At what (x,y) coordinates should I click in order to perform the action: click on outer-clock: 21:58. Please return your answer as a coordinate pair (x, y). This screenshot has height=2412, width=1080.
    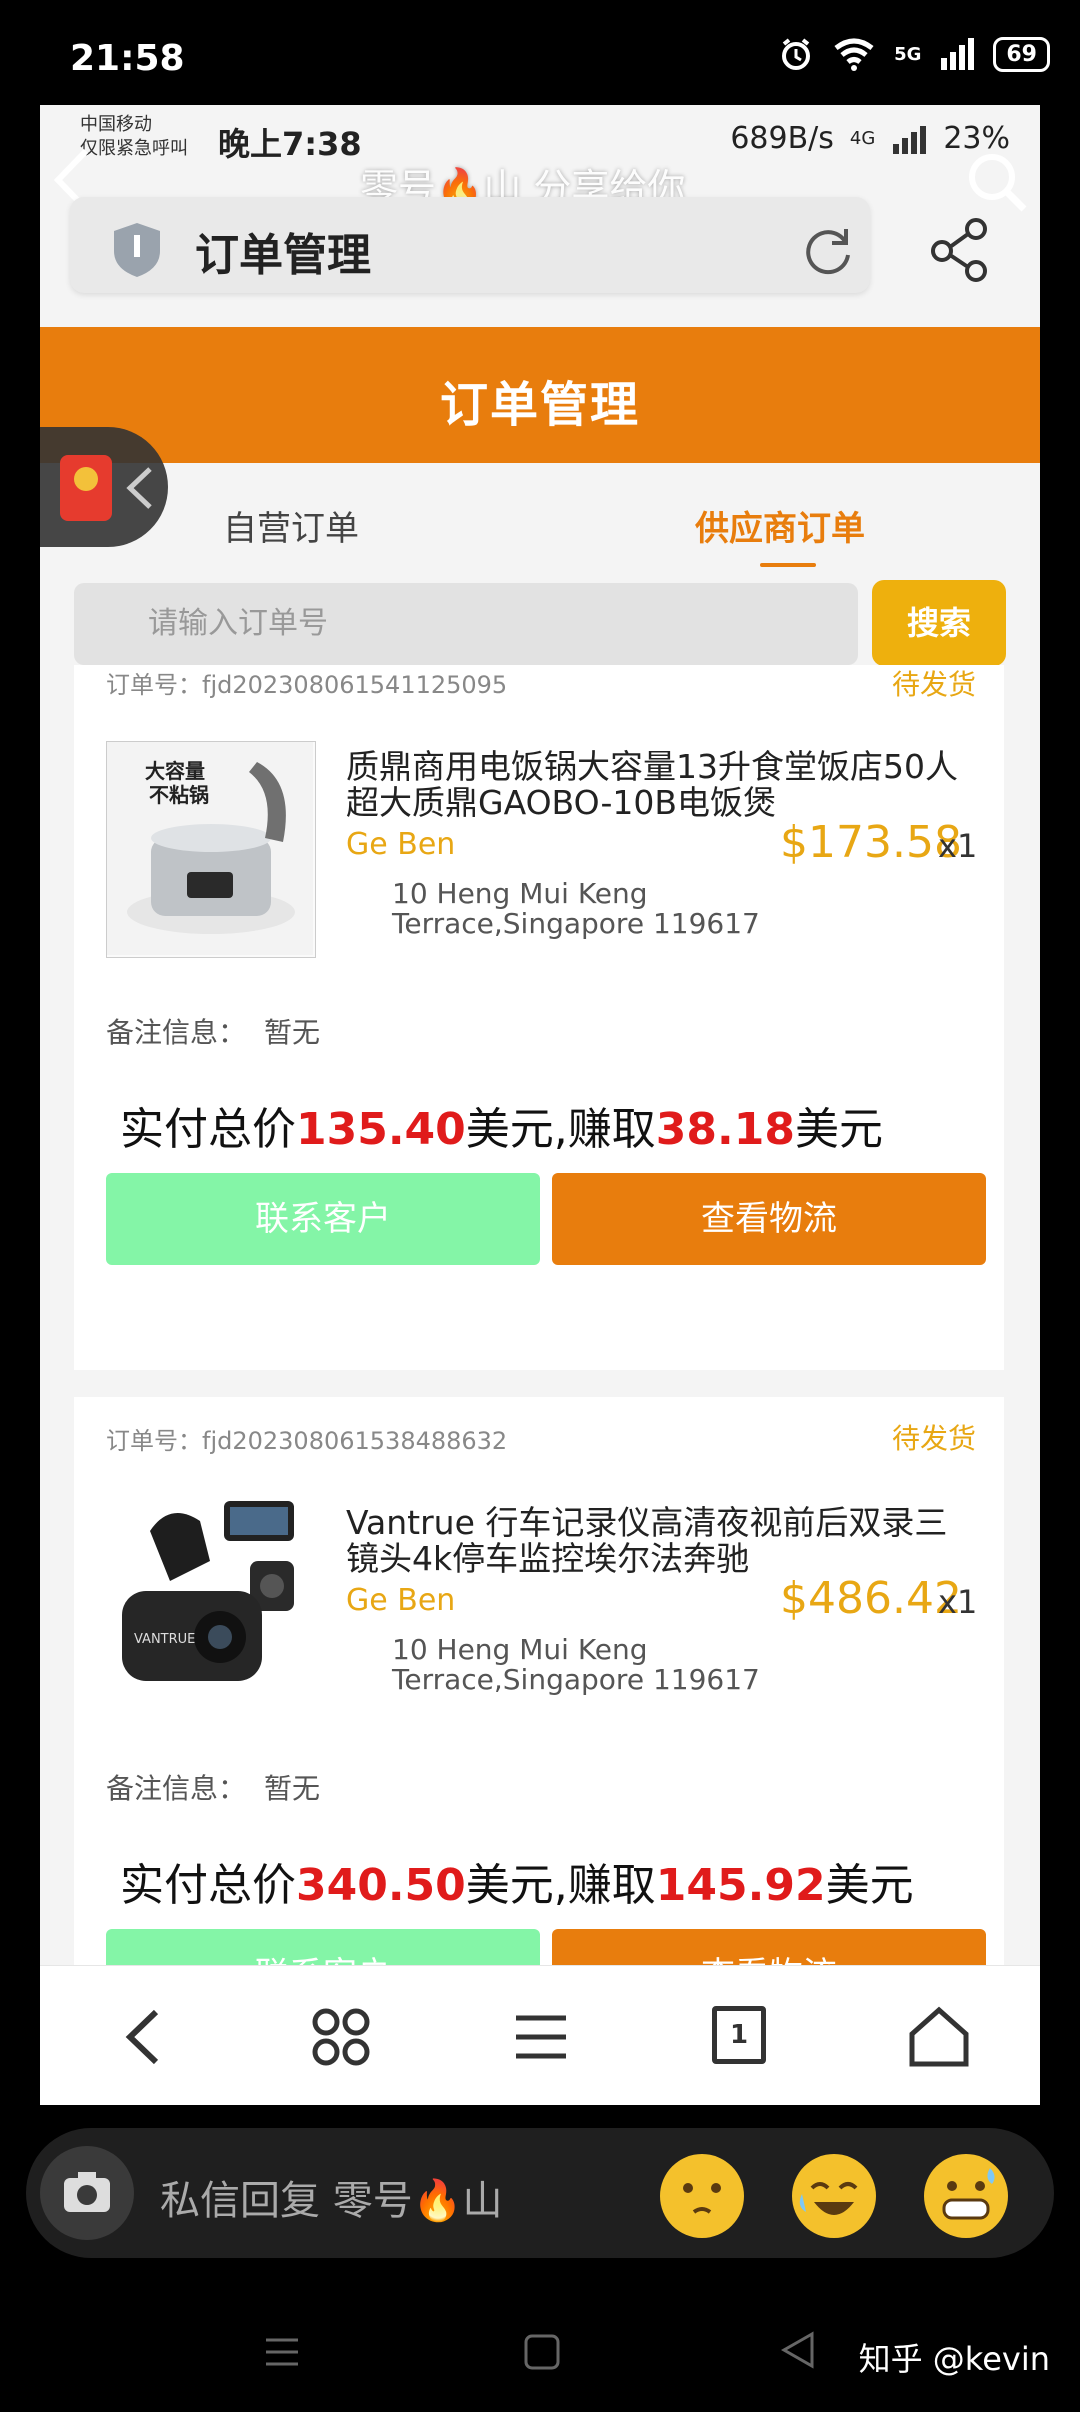
    Looking at the image, I should click on (127, 58).